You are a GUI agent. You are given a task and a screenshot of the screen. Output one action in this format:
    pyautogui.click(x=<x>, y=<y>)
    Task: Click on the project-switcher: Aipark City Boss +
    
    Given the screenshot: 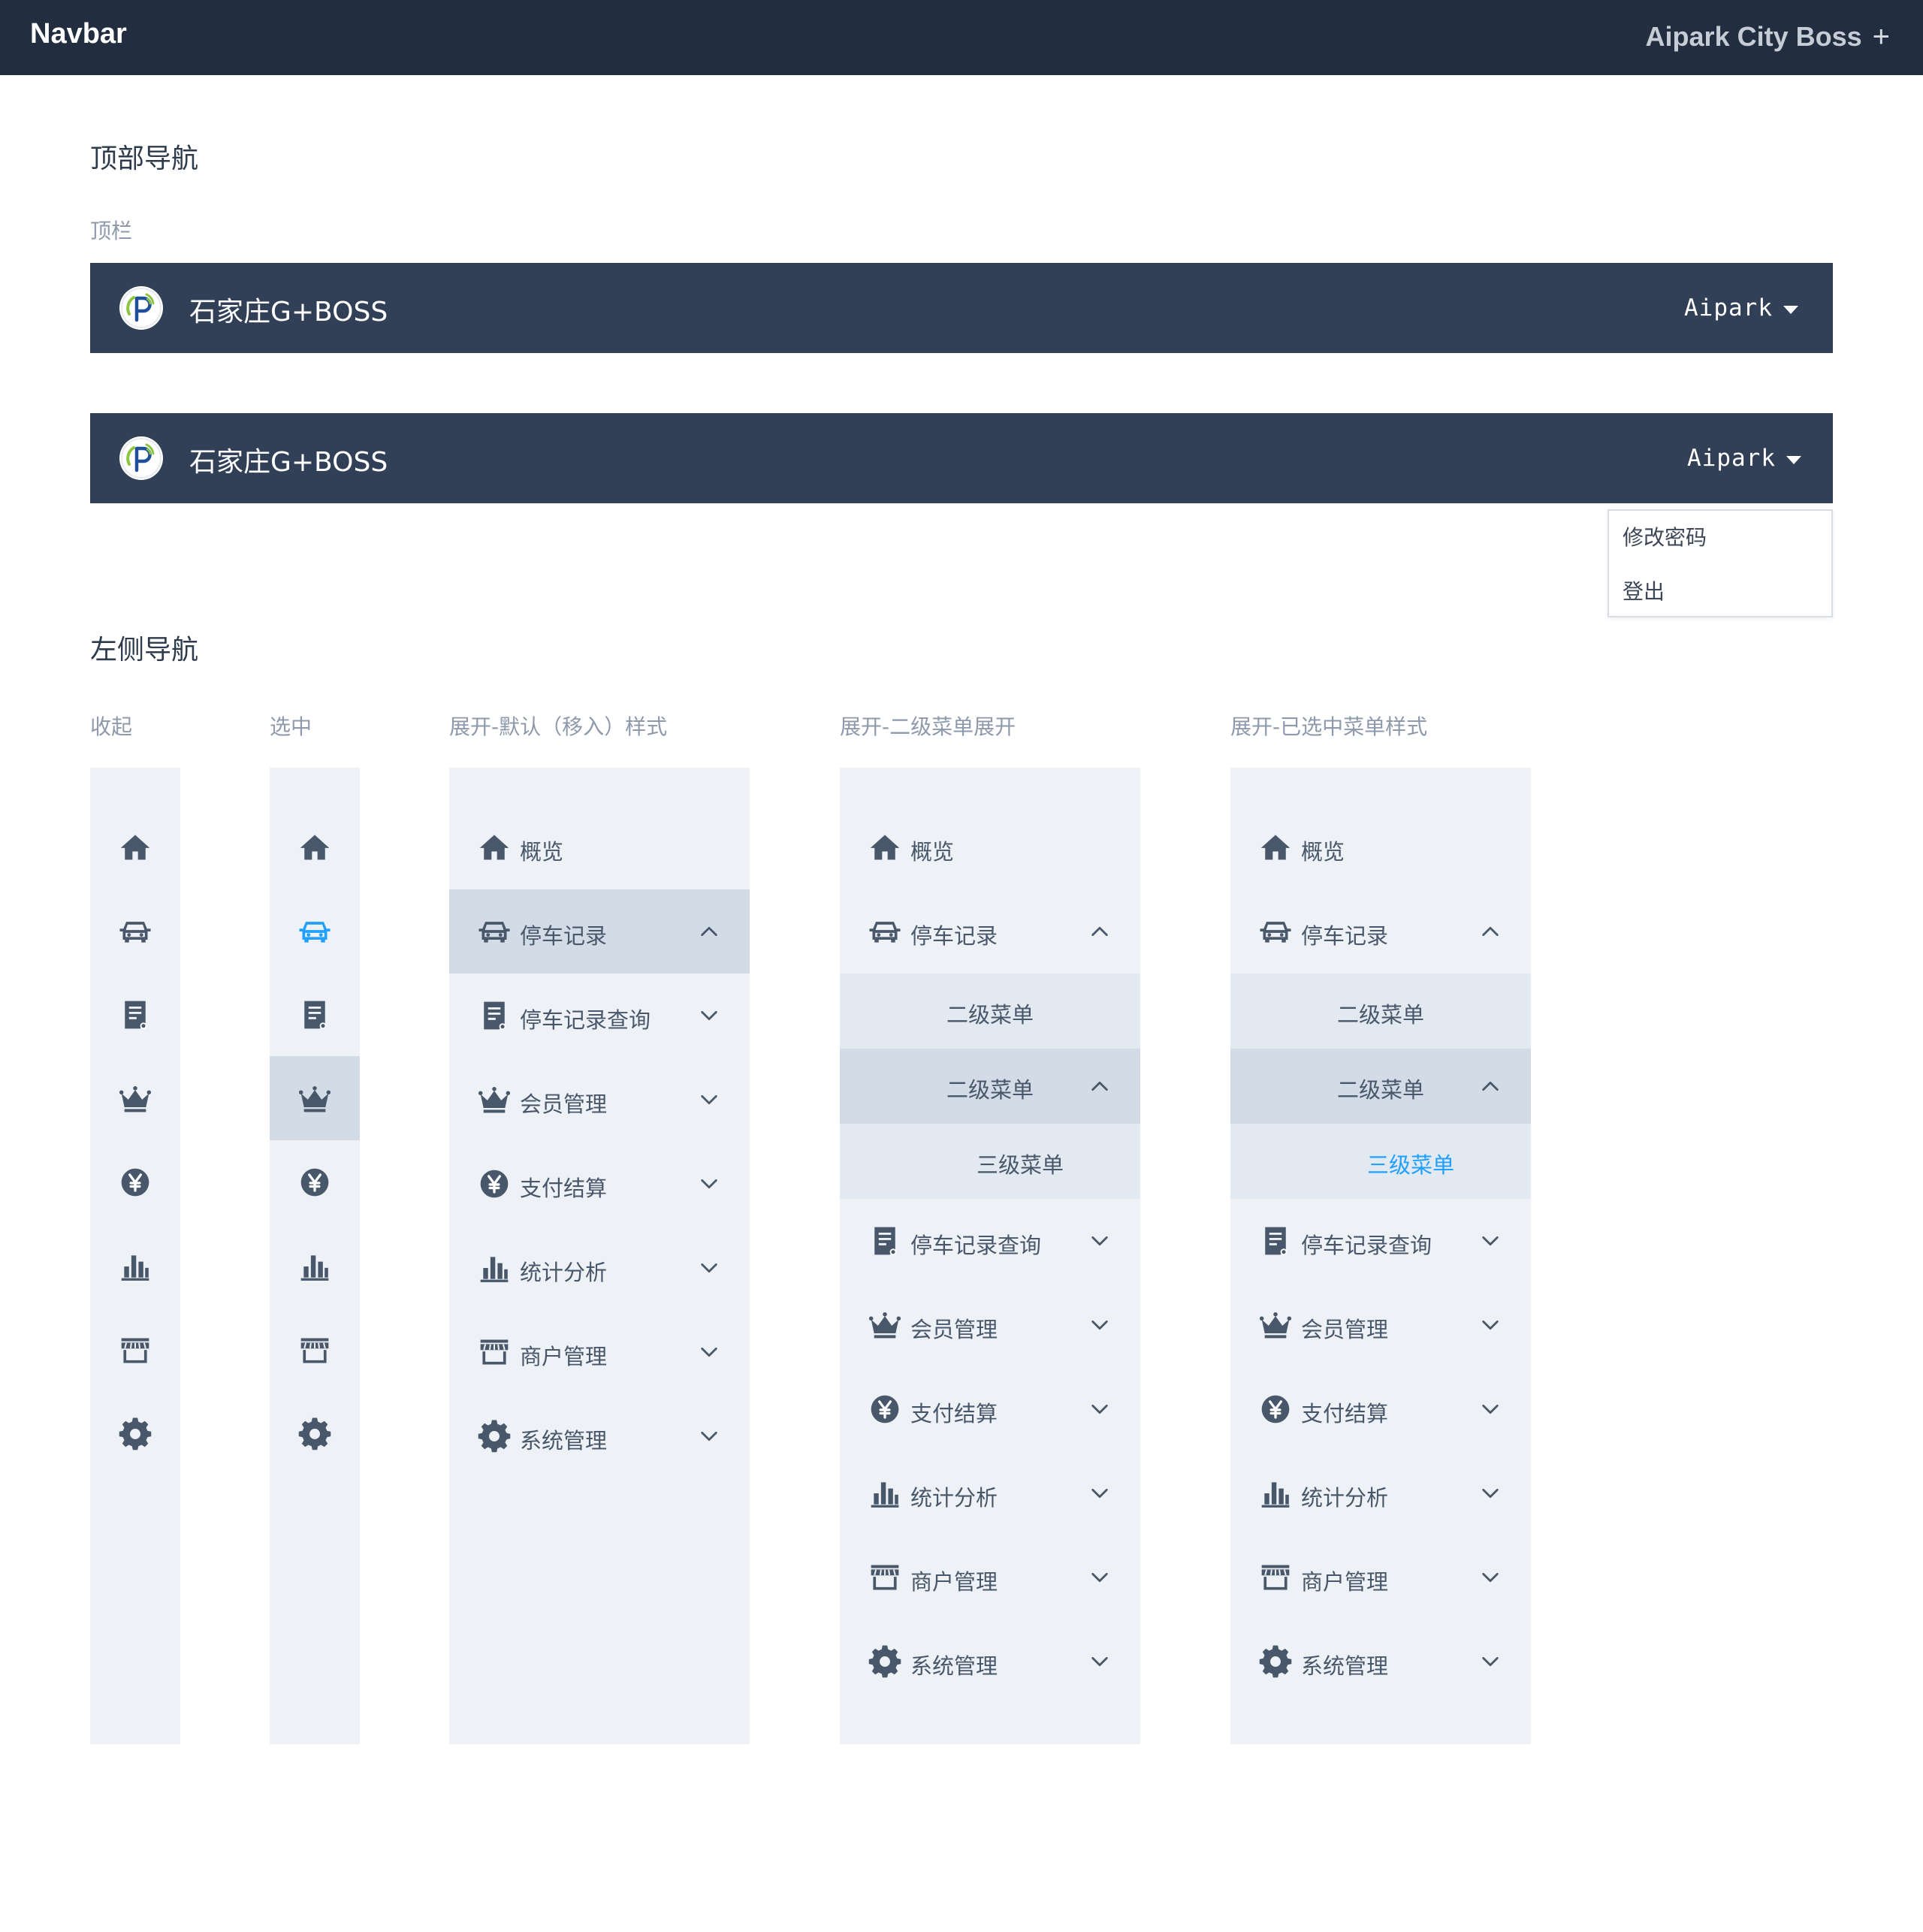 What is the action you would take?
    pyautogui.click(x=1768, y=37)
    